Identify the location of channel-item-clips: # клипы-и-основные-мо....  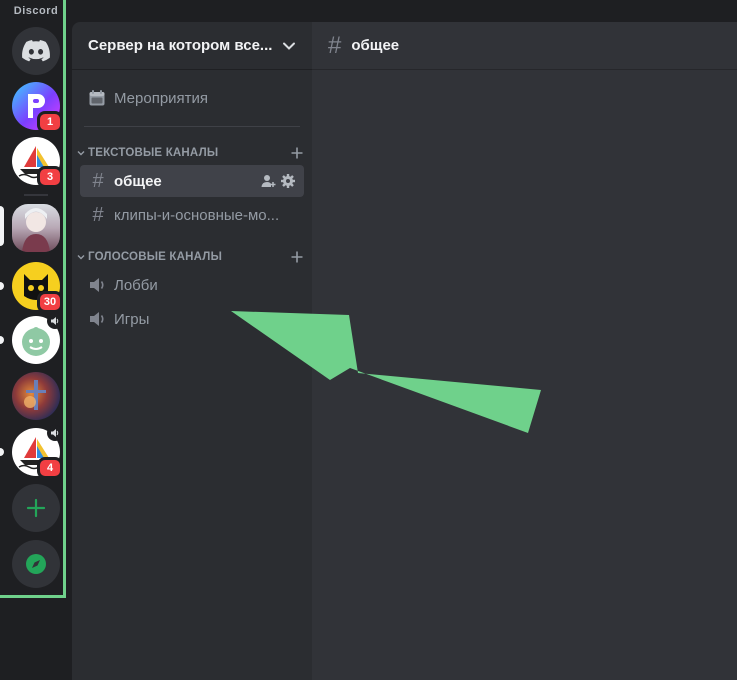
(192, 215).